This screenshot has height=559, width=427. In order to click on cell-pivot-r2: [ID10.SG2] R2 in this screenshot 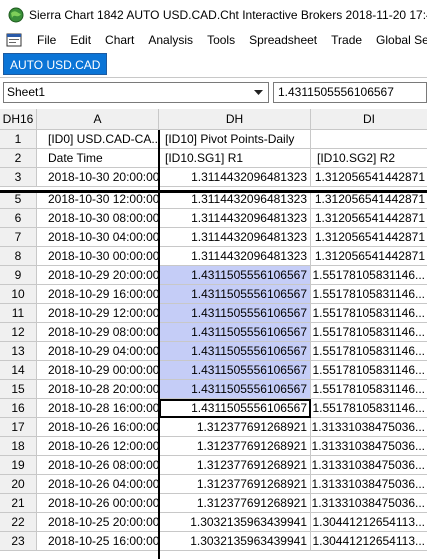, I will do `click(369, 158)`.